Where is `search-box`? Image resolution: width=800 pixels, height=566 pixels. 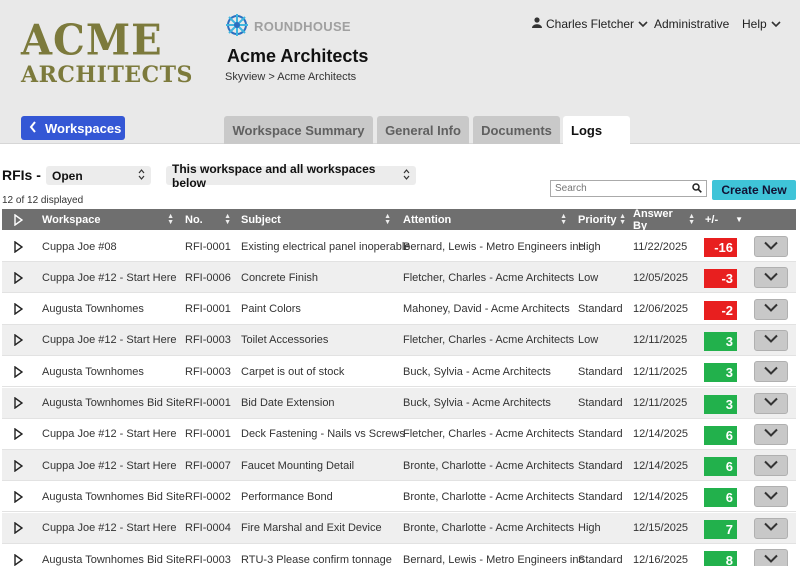
search-box is located at coordinates (628, 188).